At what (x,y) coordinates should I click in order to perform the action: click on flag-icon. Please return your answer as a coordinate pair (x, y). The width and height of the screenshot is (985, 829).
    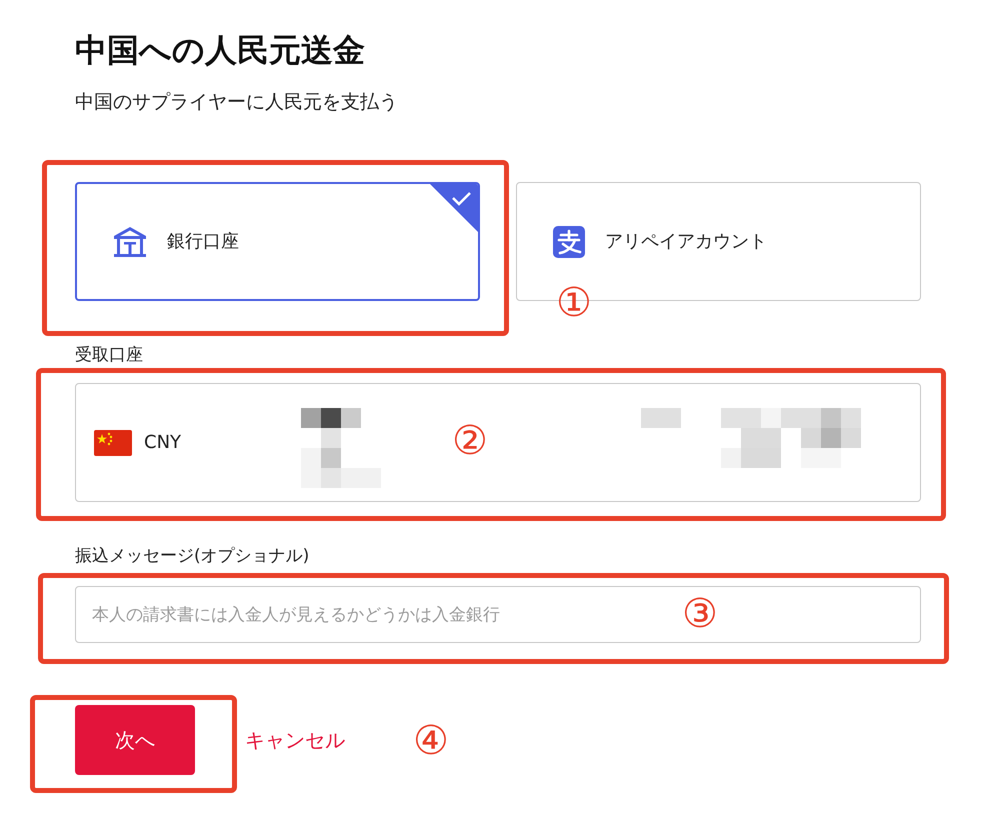
    Looking at the image, I should click on (113, 443).